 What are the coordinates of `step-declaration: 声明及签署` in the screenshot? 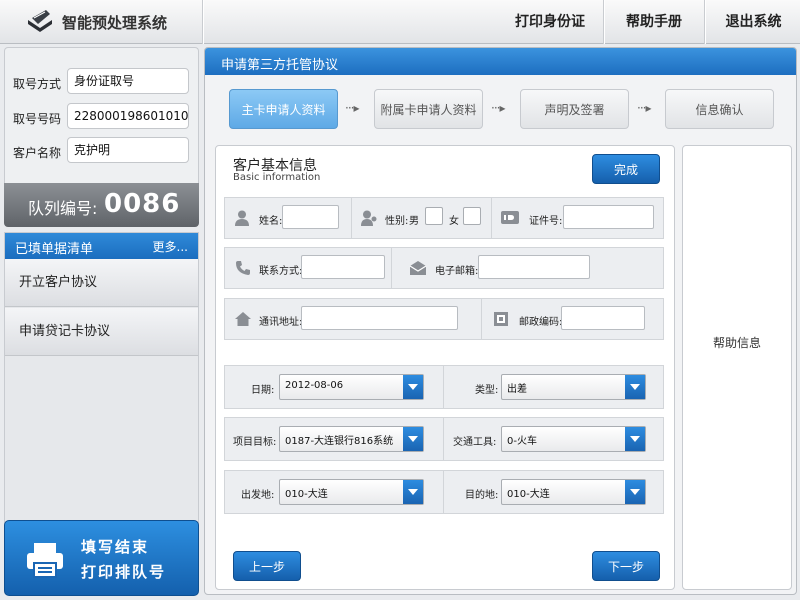 It's located at (574, 109).